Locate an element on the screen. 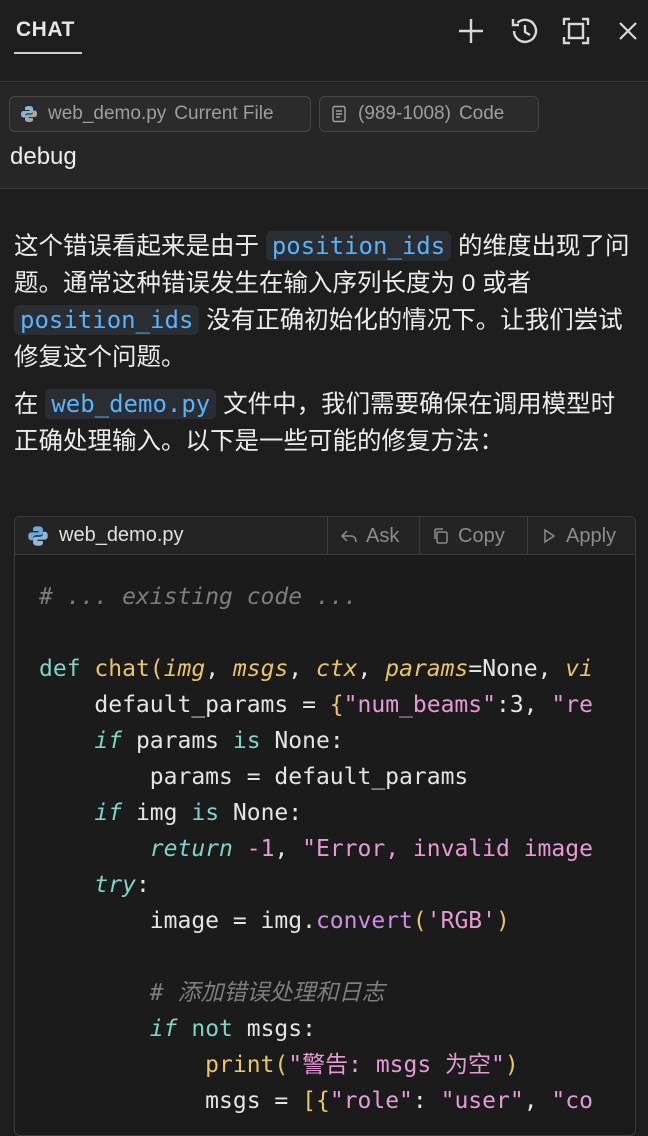  plus-icon is located at coordinates (471, 31).